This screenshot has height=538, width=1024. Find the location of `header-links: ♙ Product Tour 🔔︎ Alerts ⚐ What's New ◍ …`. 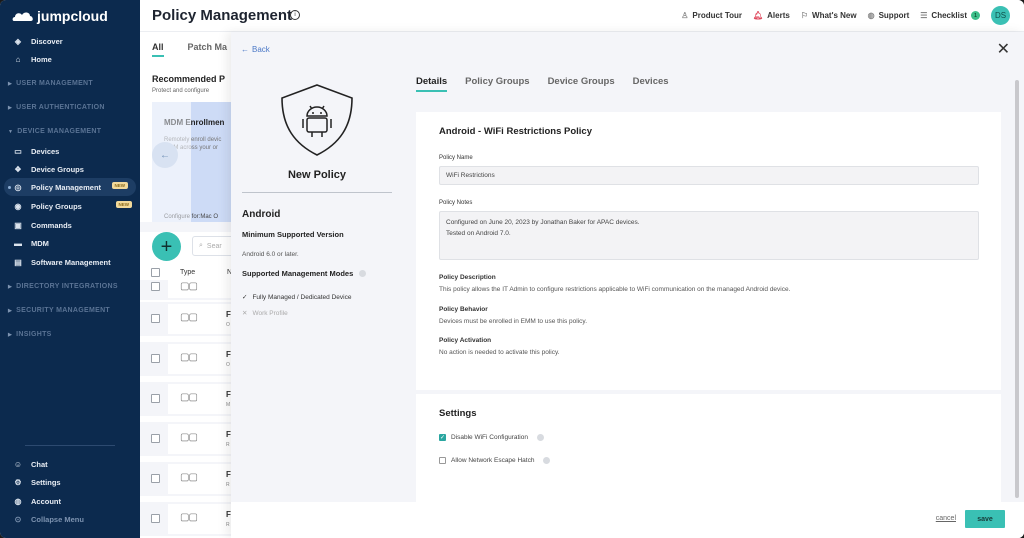

header-links: ♙ Product Tour 🔔︎ Alerts ⚐ What's New ◍ … is located at coordinates (845, 15).